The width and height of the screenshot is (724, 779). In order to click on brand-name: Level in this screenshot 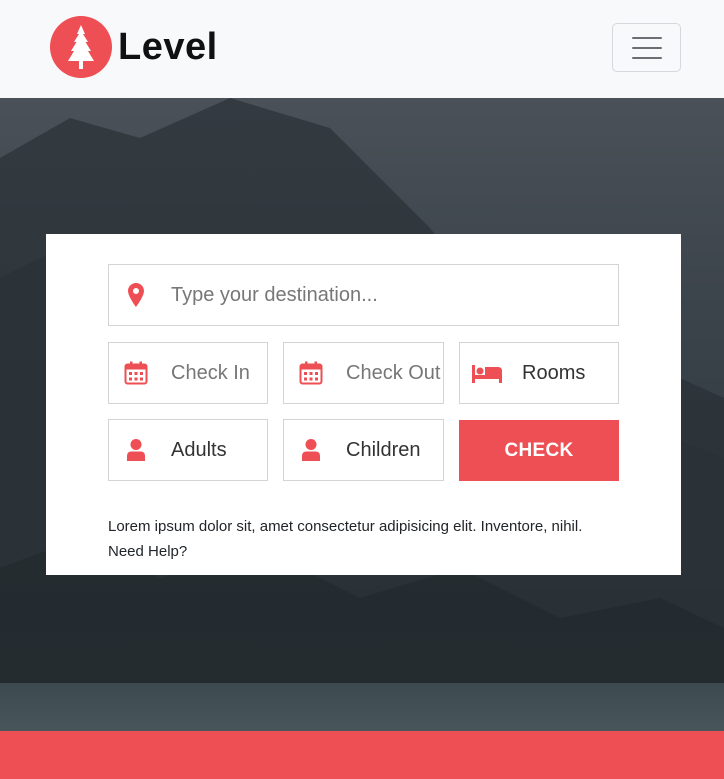, I will do `click(168, 46)`.